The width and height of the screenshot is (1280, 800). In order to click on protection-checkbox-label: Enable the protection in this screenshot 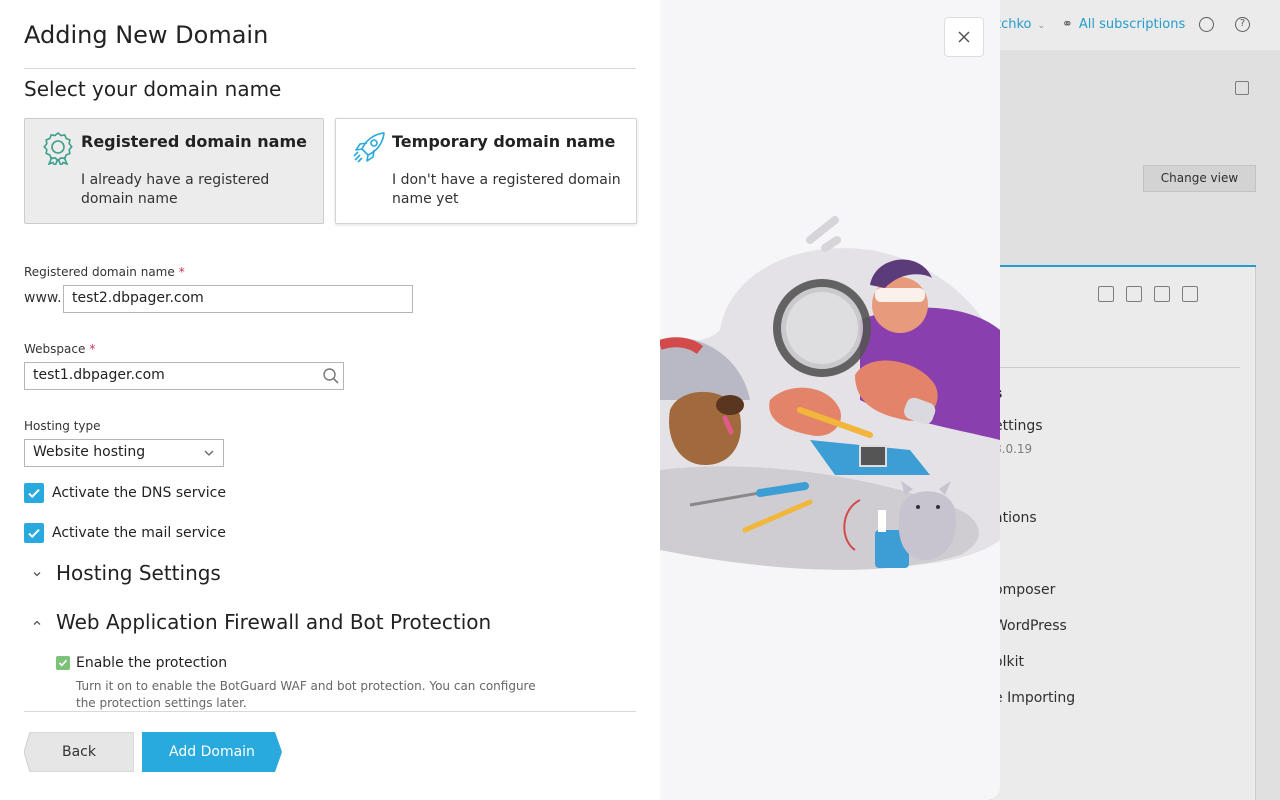, I will do `click(151, 663)`.